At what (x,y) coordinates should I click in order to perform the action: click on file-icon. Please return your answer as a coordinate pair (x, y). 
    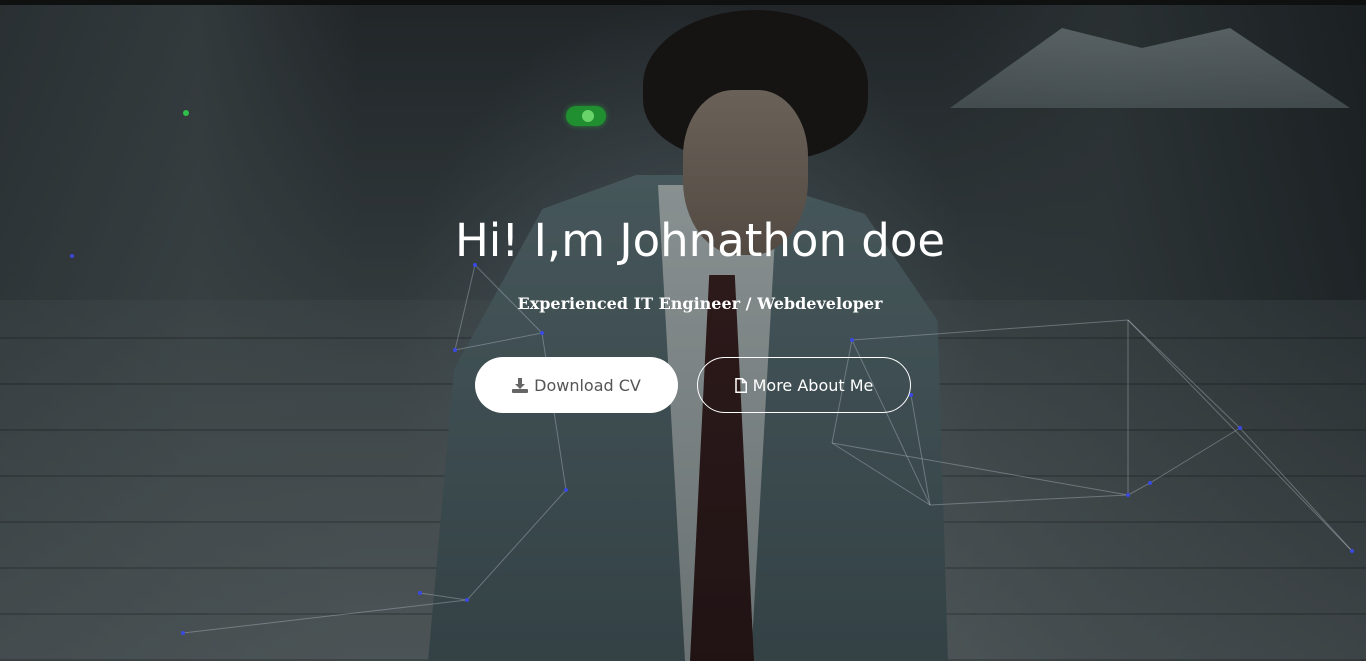
    Looking at the image, I should click on (740, 385).